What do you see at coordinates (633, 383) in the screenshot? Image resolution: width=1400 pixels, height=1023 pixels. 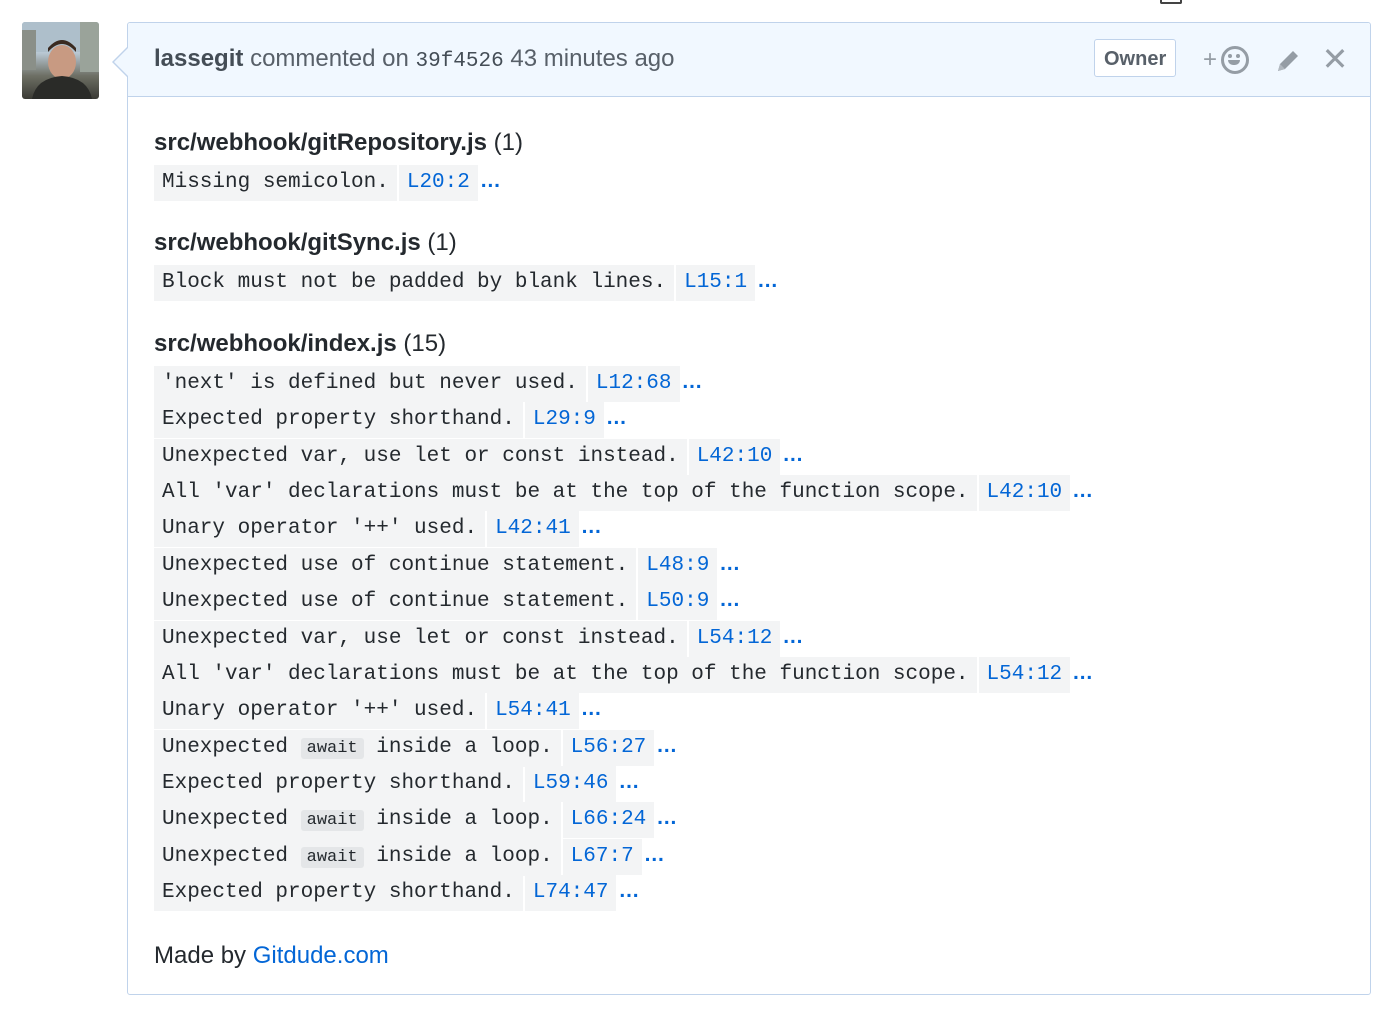 I see `line-link: L12:68` at bounding box center [633, 383].